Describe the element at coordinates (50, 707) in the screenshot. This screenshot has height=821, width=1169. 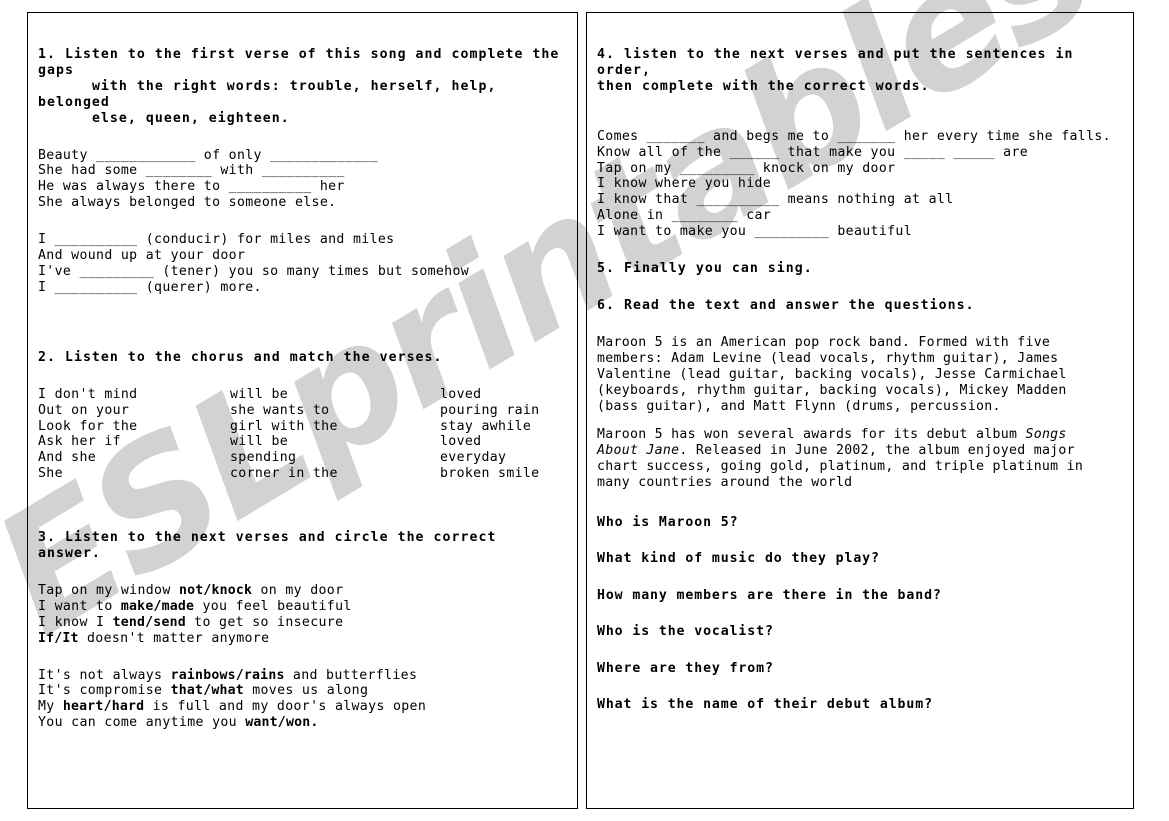
I see `line-pre: My` at that location.